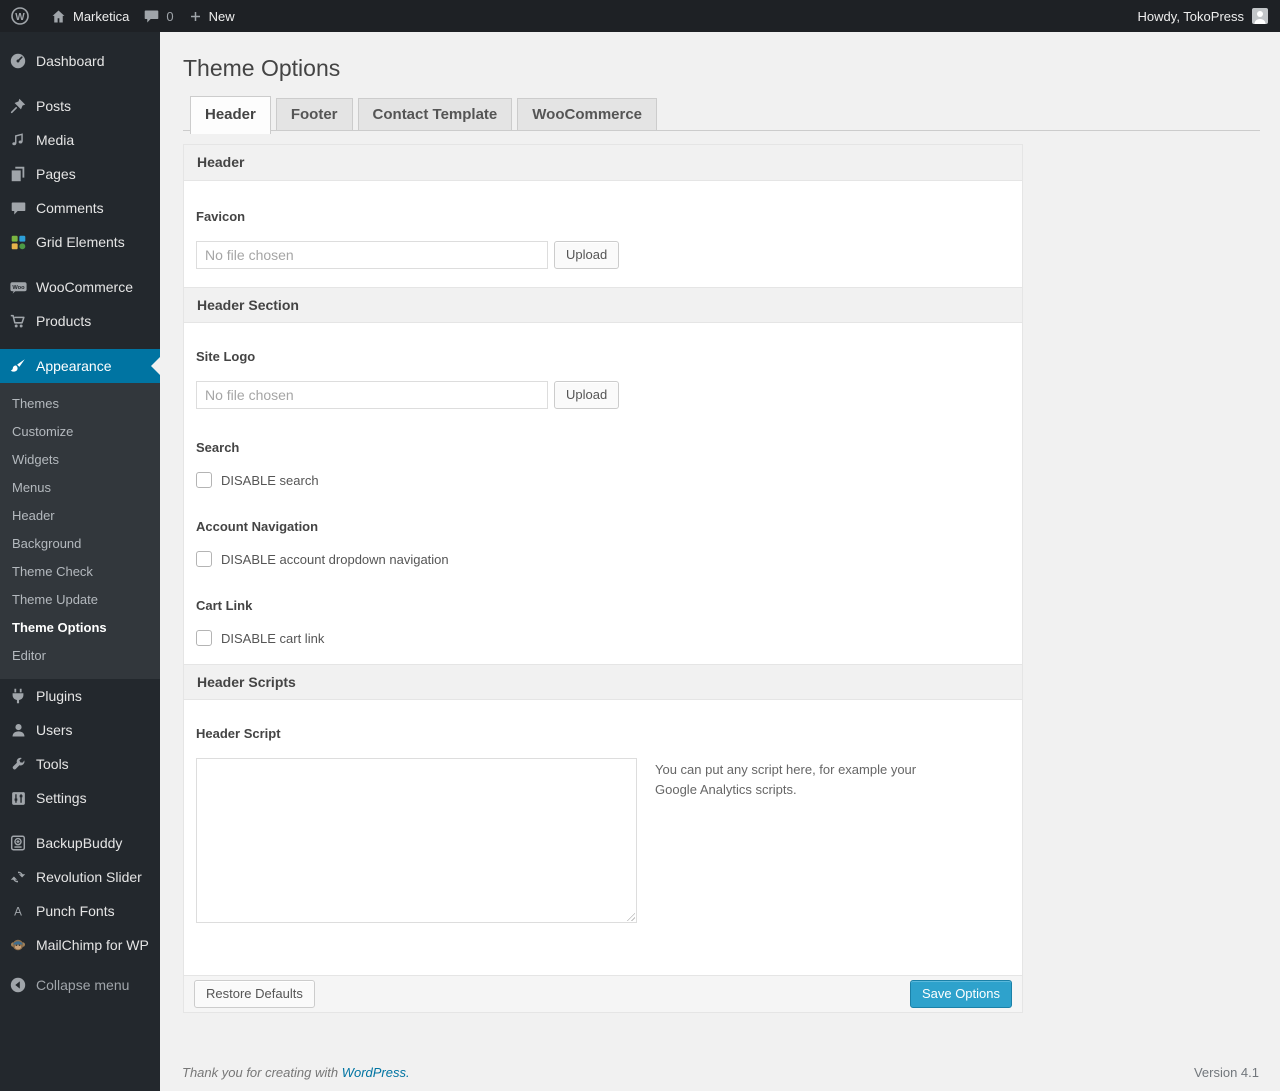  I want to click on sidebar-item-products: Products, so click(80, 321).